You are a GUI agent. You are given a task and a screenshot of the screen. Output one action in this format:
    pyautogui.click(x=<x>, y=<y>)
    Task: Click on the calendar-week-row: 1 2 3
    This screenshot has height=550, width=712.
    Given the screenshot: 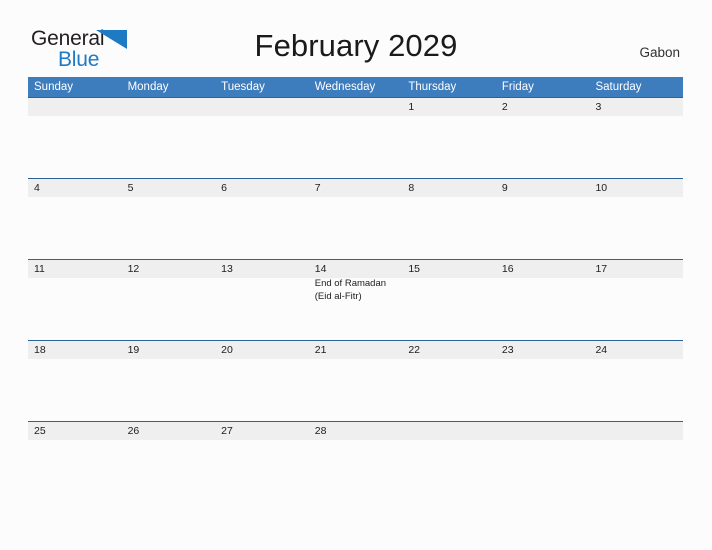 What is the action you would take?
    pyautogui.click(x=355, y=137)
    